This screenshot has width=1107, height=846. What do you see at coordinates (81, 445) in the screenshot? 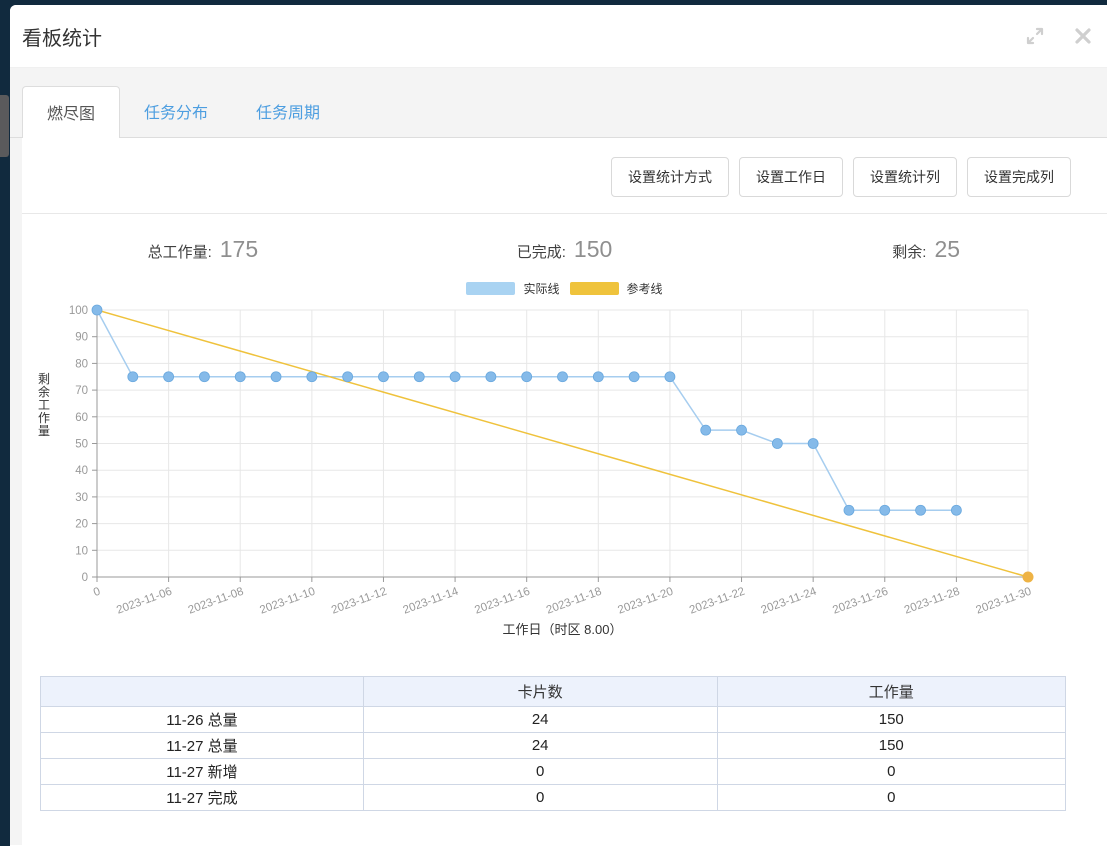
I see `svg-text: 50` at bounding box center [81, 445].